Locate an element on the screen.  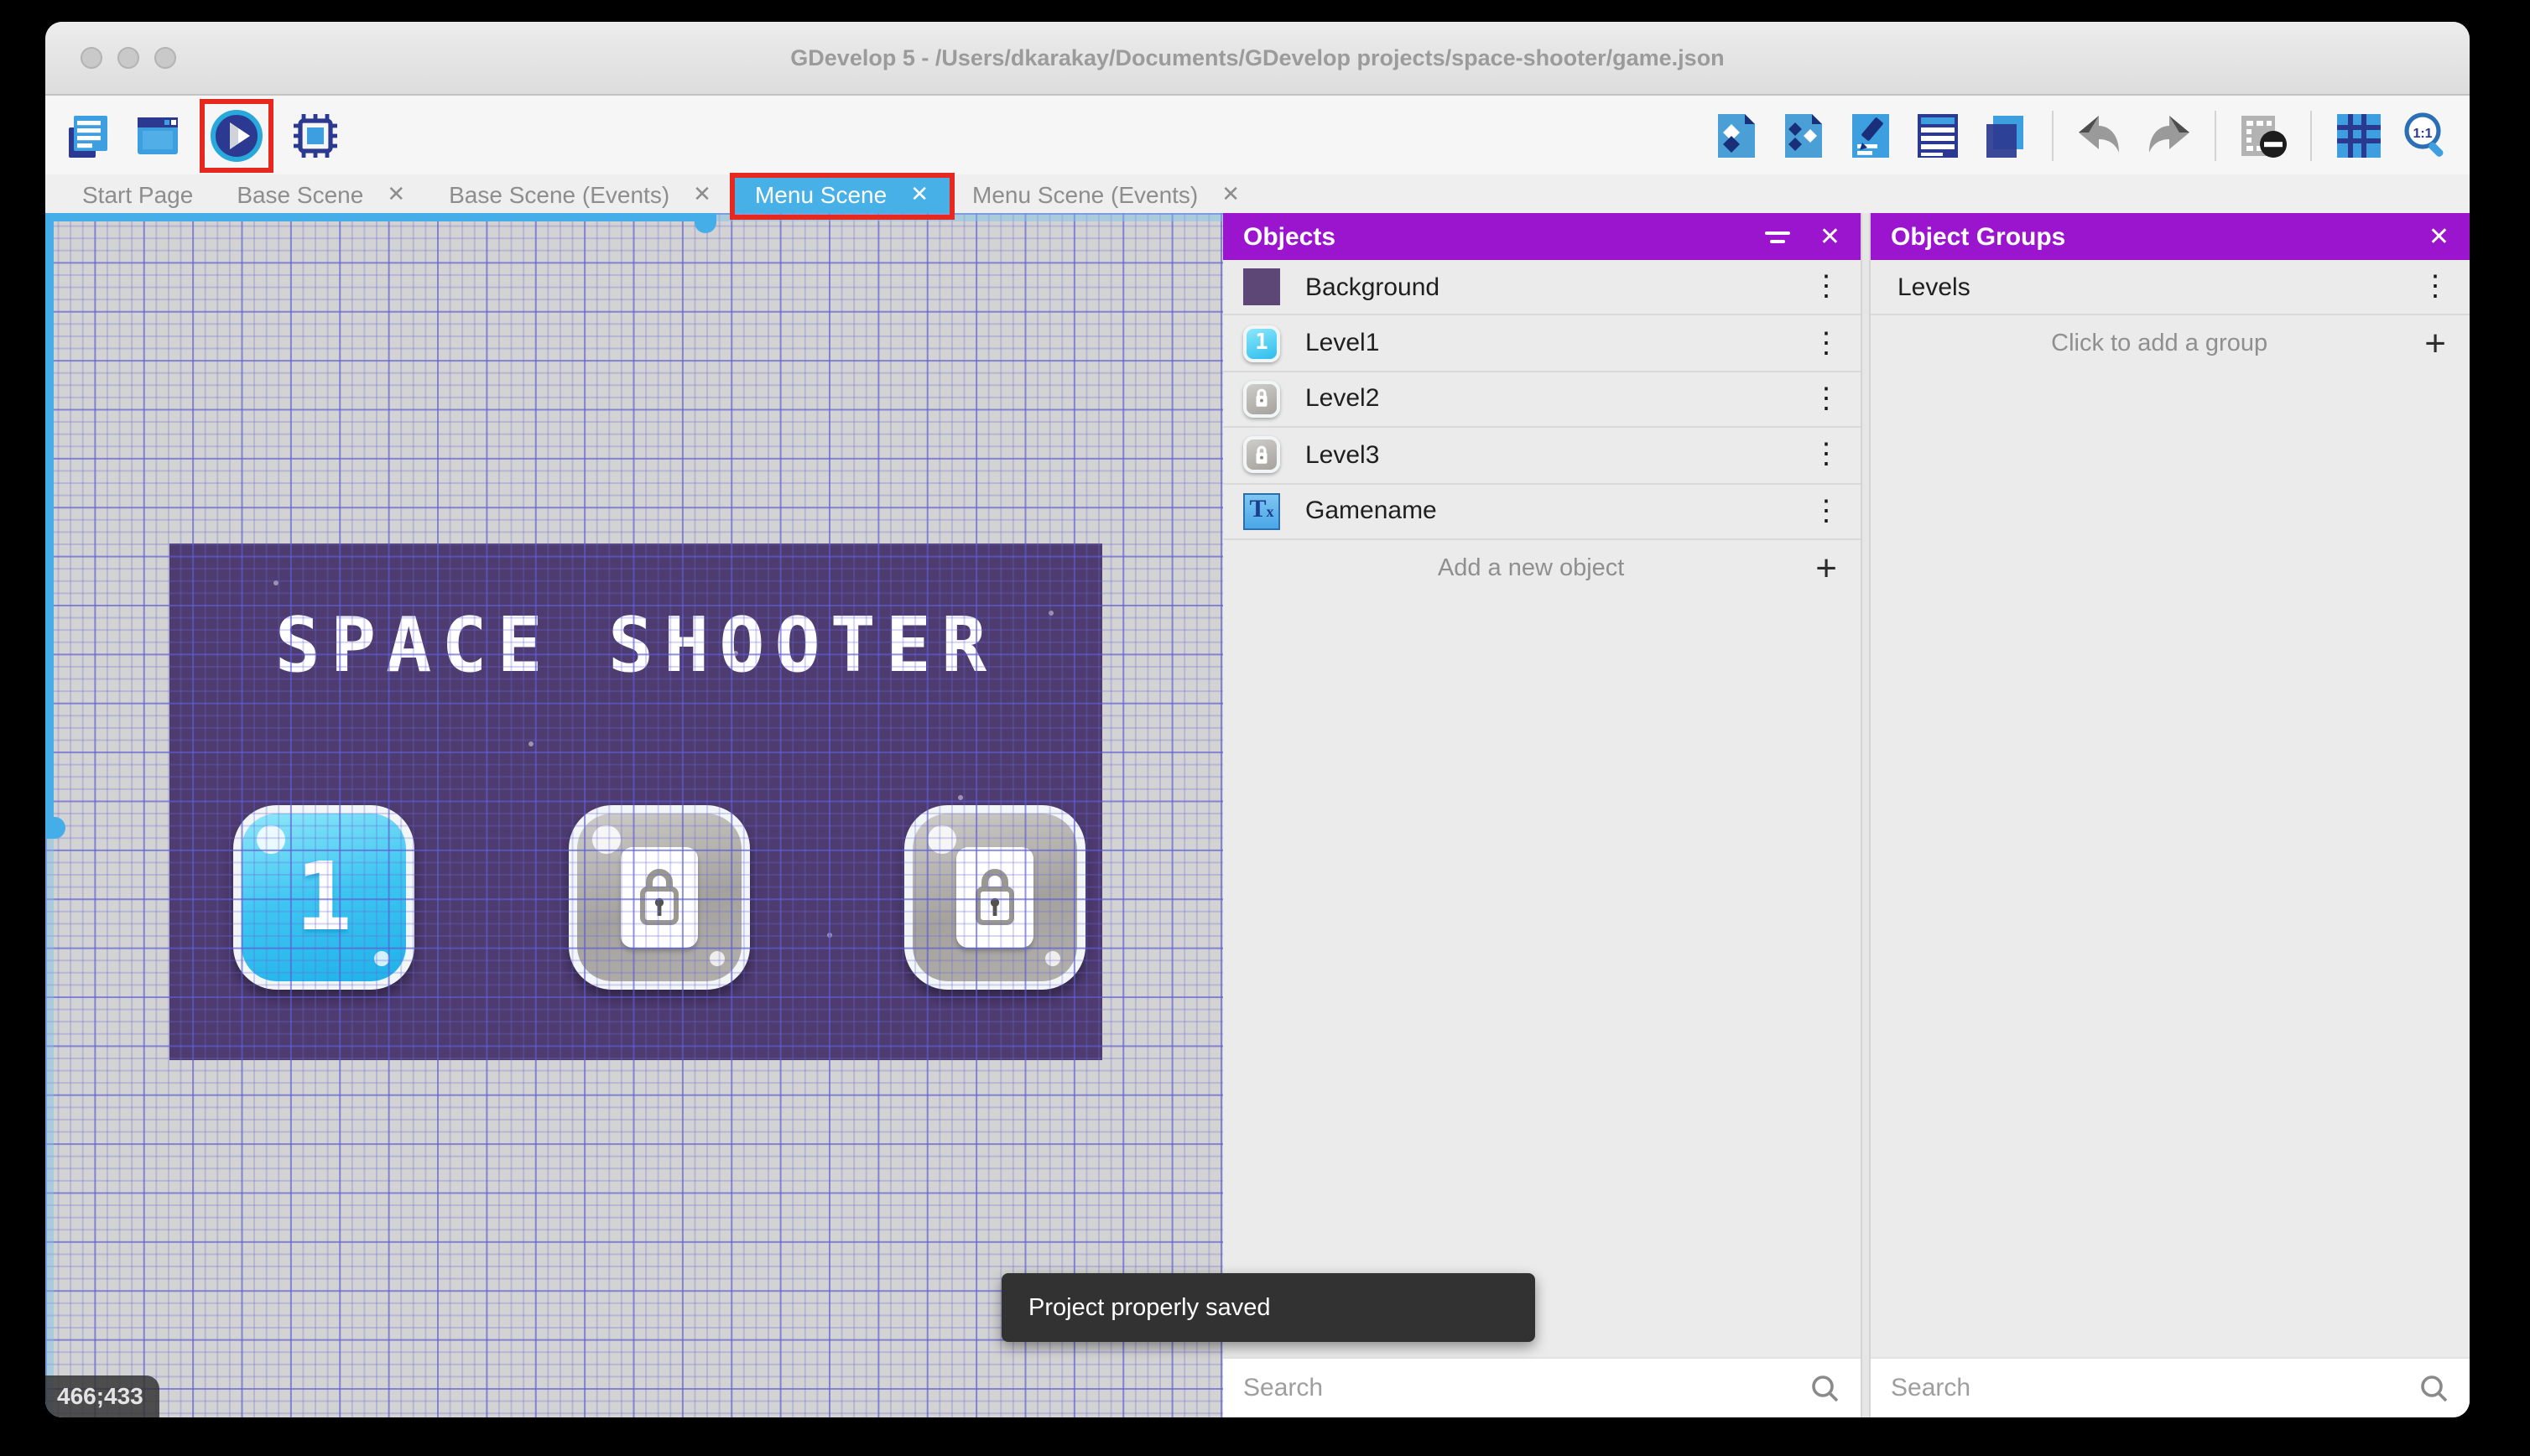
toolbar-left-group is located at coordinates (202, 135).